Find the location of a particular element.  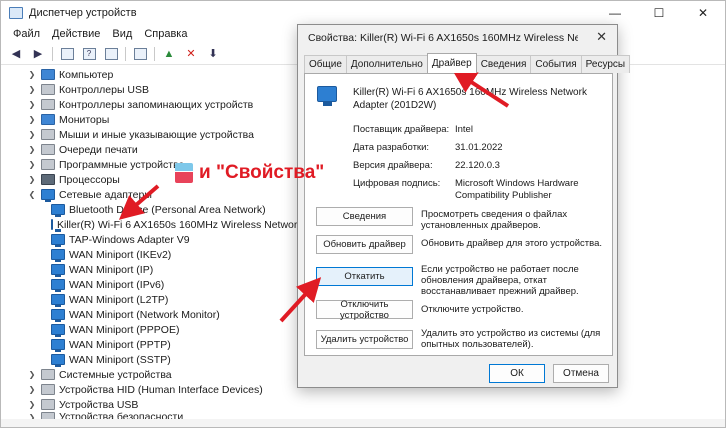

tab-general: Общие is located at coordinates (325, 64).